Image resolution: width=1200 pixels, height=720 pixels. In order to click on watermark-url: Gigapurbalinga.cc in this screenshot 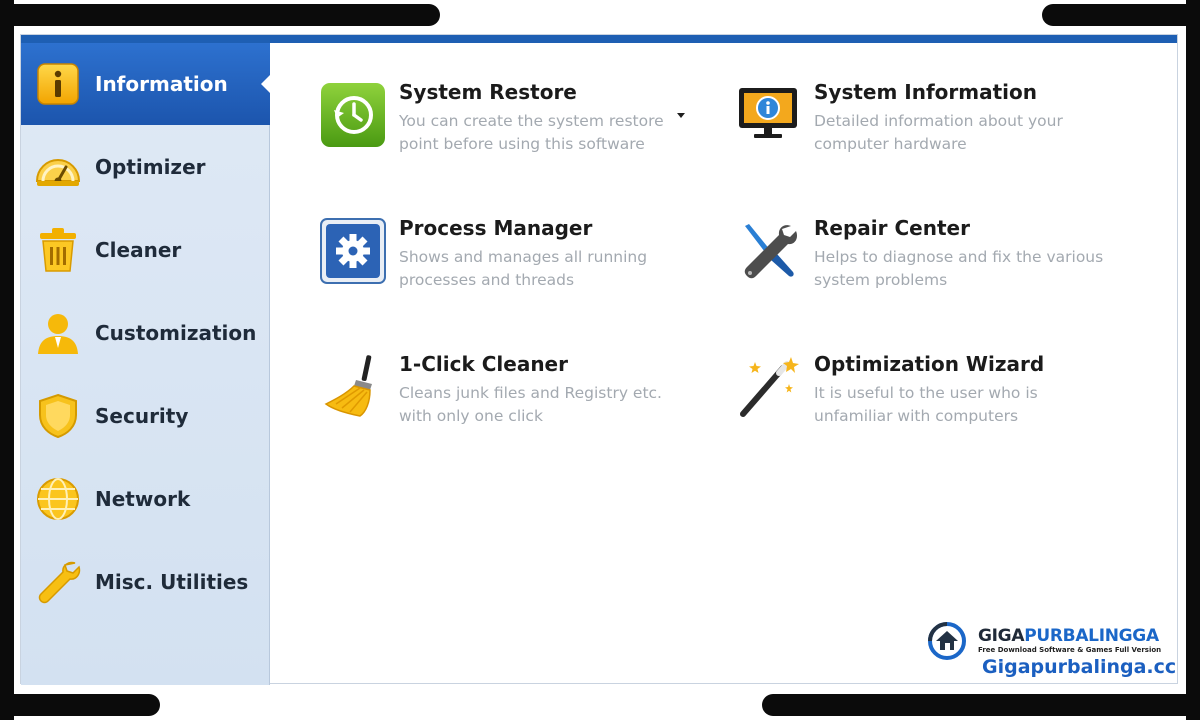, I will do `click(1079, 667)`.